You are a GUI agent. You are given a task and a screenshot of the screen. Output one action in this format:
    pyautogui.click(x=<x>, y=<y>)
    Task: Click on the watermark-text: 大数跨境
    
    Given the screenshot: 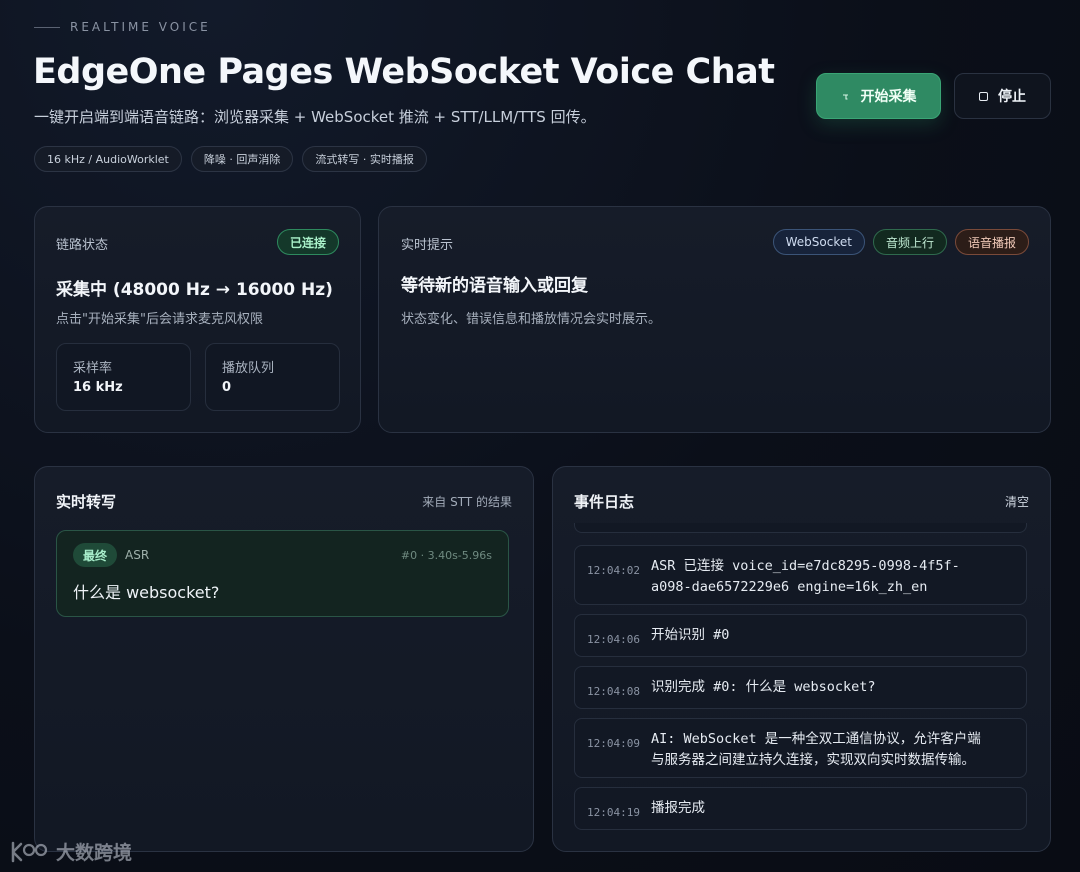 What is the action you would take?
    pyautogui.click(x=94, y=853)
    